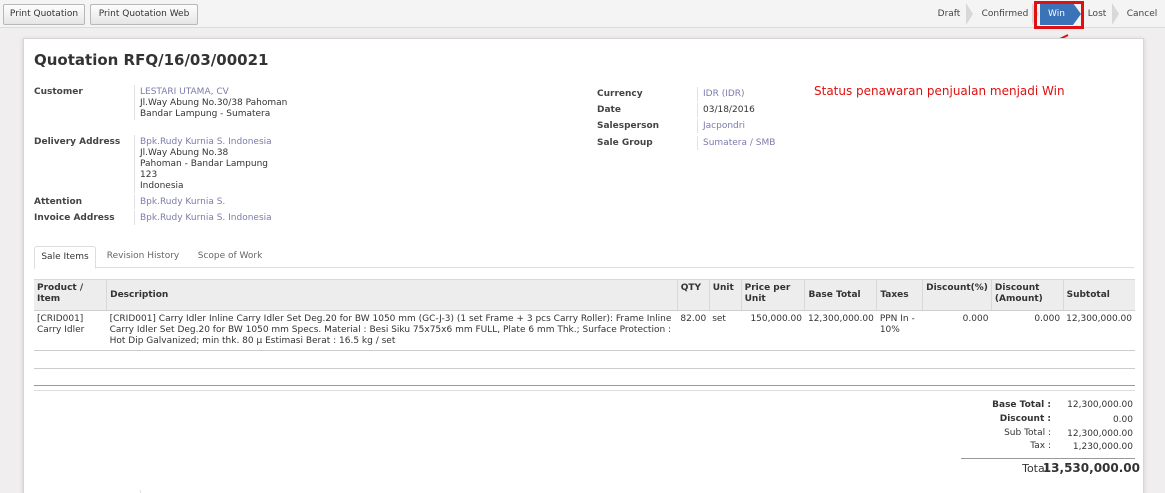  What do you see at coordinates (149, 175) in the screenshot?
I see `delivery-address-line: 123` at bounding box center [149, 175].